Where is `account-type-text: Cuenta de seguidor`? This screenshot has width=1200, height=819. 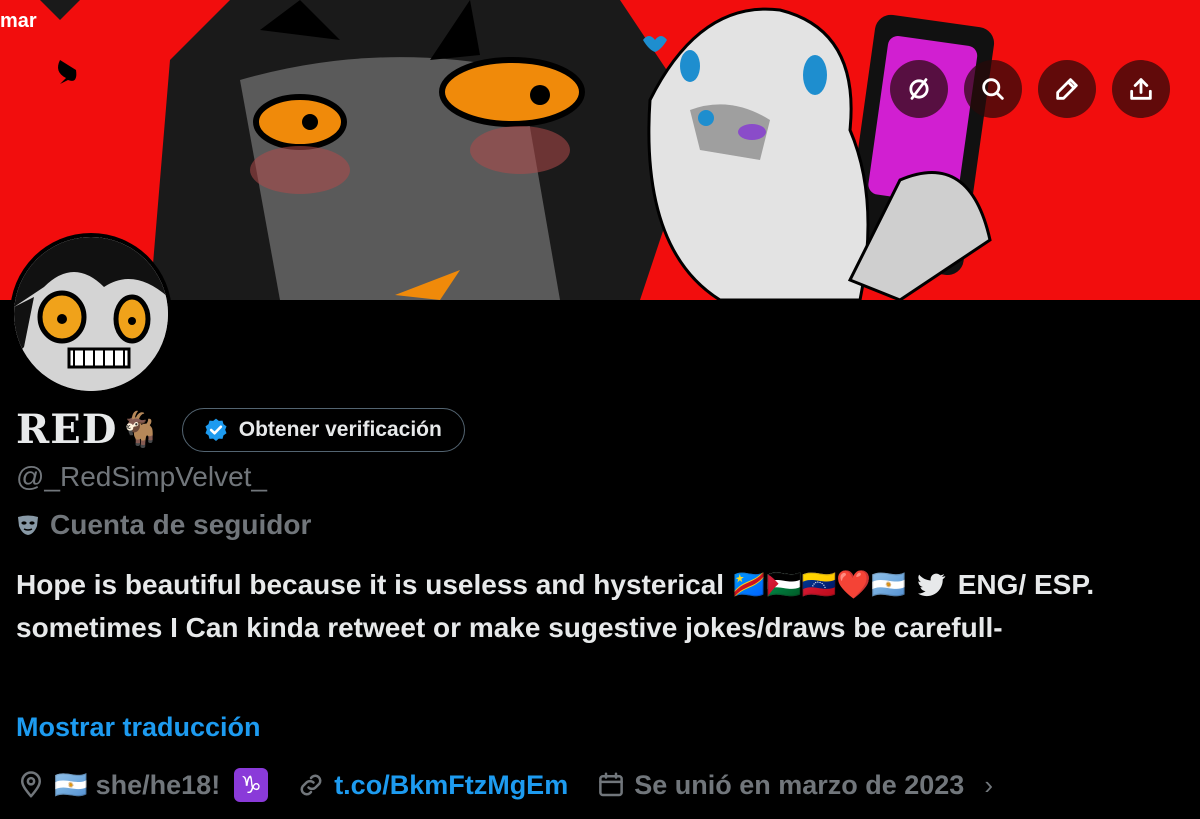
account-type-text: Cuenta de seguidor is located at coordinates (181, 524).